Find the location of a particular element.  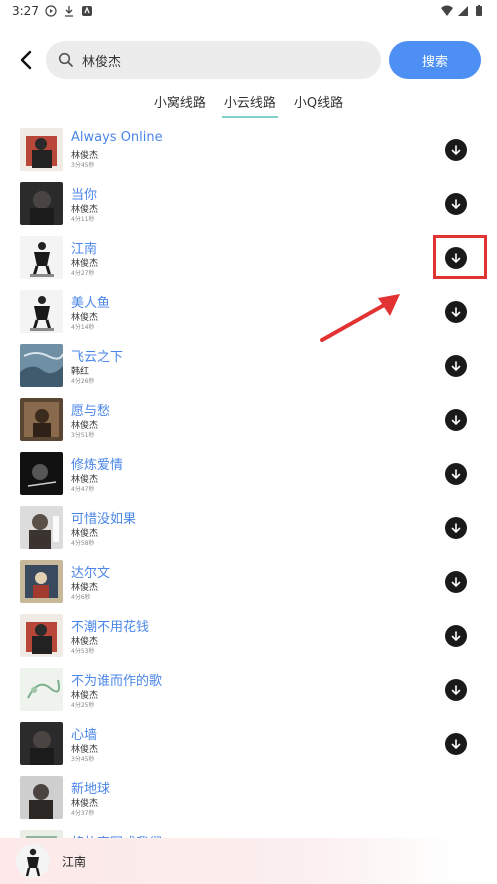

source-tabs: 小窝线路 小云线路 小Q线路 is located at coordinates (248, 103).